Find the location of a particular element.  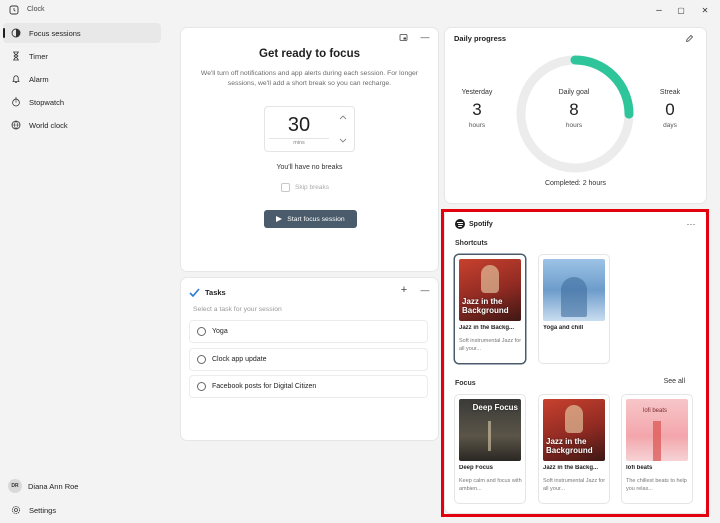

streak-stat: Streak 0 days is located at coordinates (670, 109).